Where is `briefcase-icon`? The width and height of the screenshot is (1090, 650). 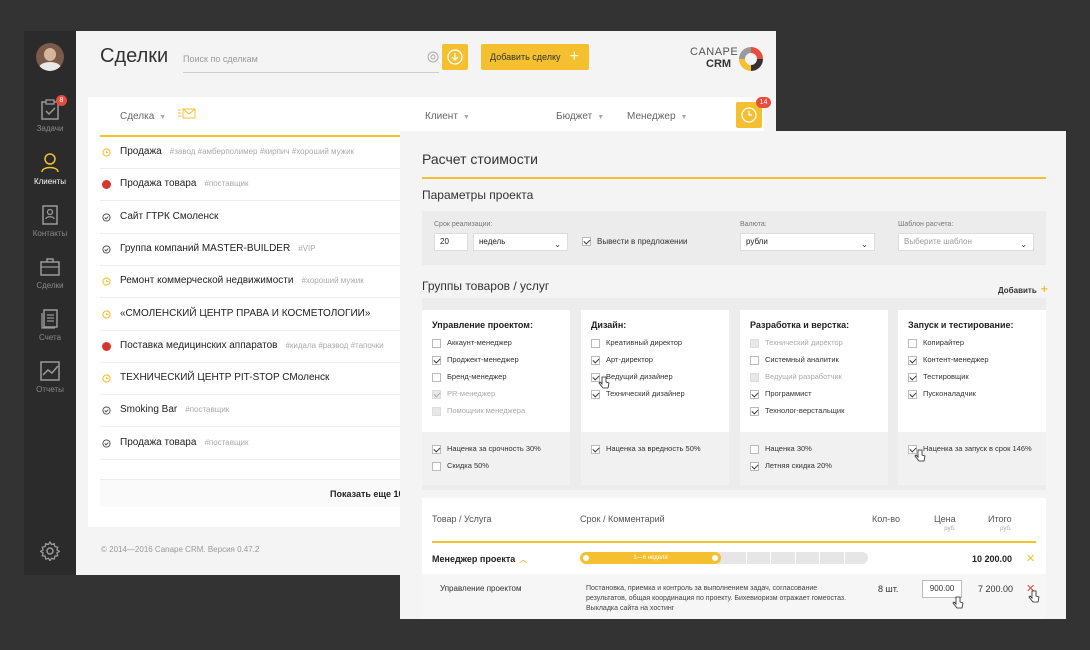 briefcase-icon is located at coordinates (50, 267).